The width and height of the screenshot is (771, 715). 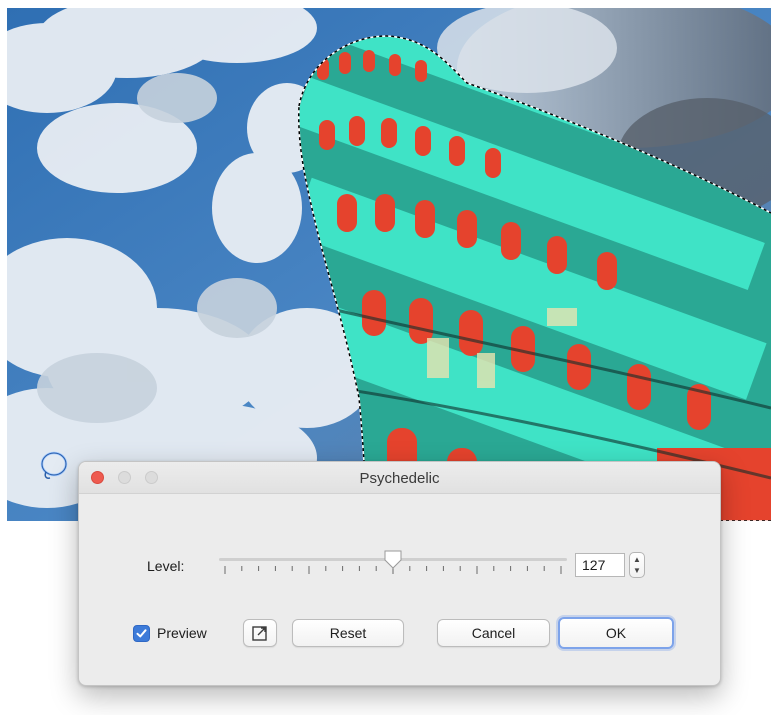 I want to click on dialog-titlebar: Psychedelic, so click(x=399, y=478).